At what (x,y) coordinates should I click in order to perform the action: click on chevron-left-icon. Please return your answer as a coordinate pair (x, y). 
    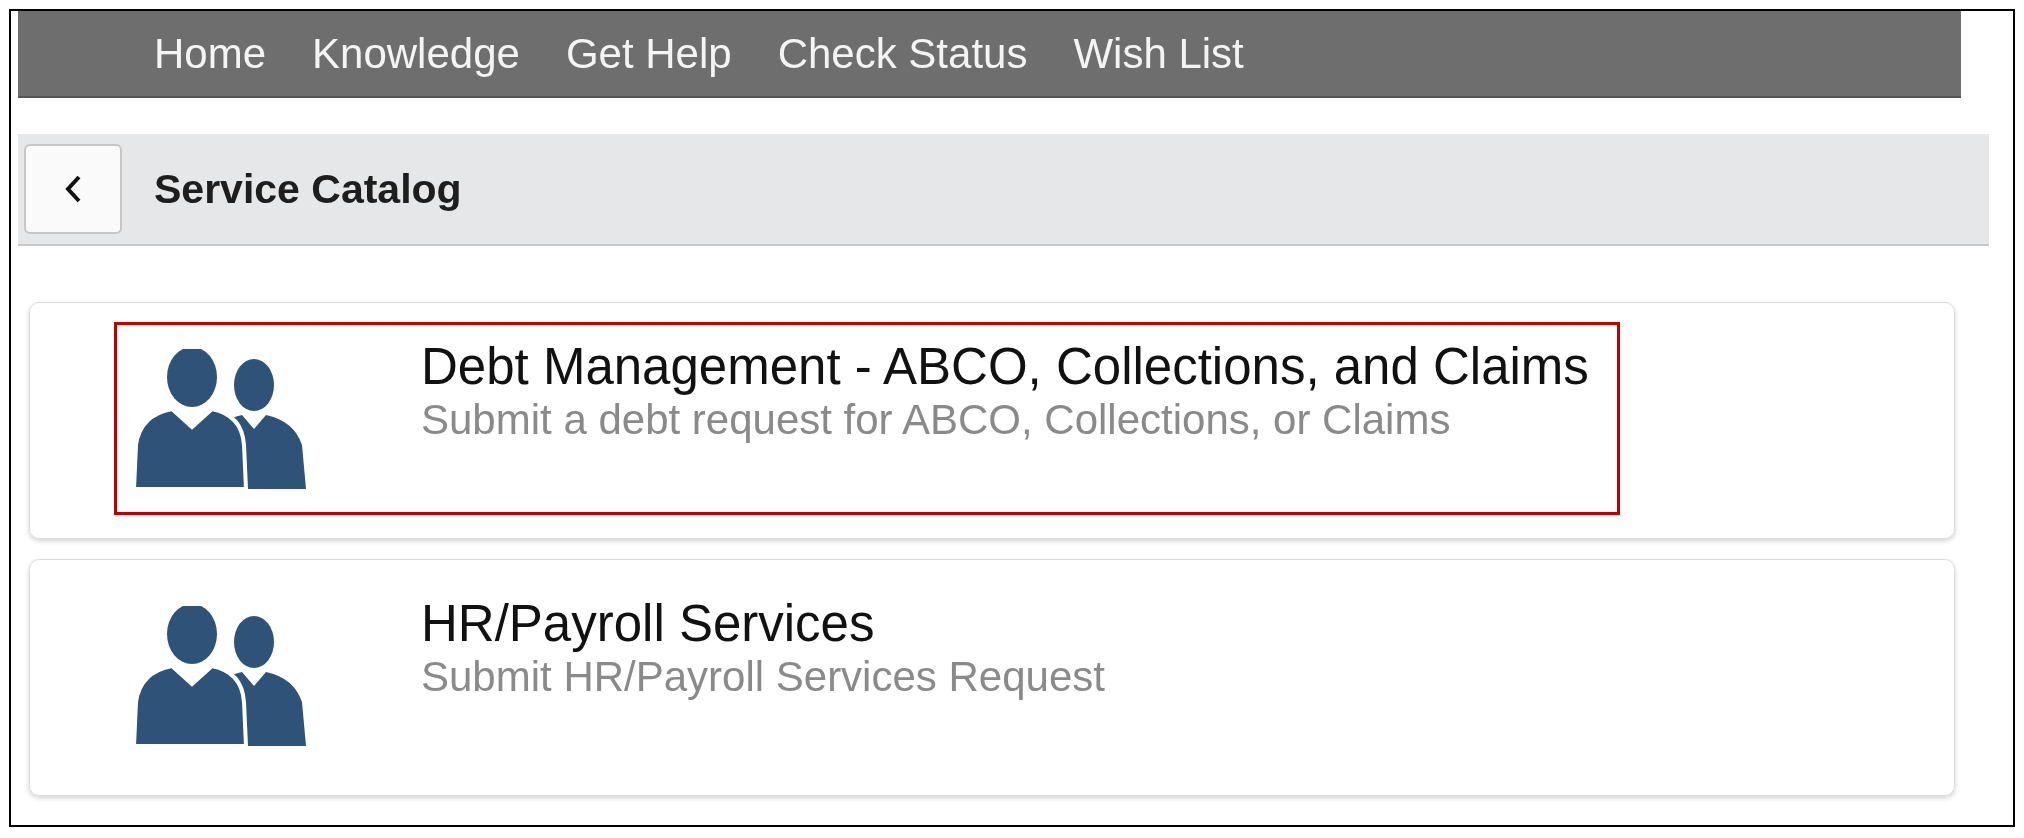
    Looking at the image, I should click on (73, 189).